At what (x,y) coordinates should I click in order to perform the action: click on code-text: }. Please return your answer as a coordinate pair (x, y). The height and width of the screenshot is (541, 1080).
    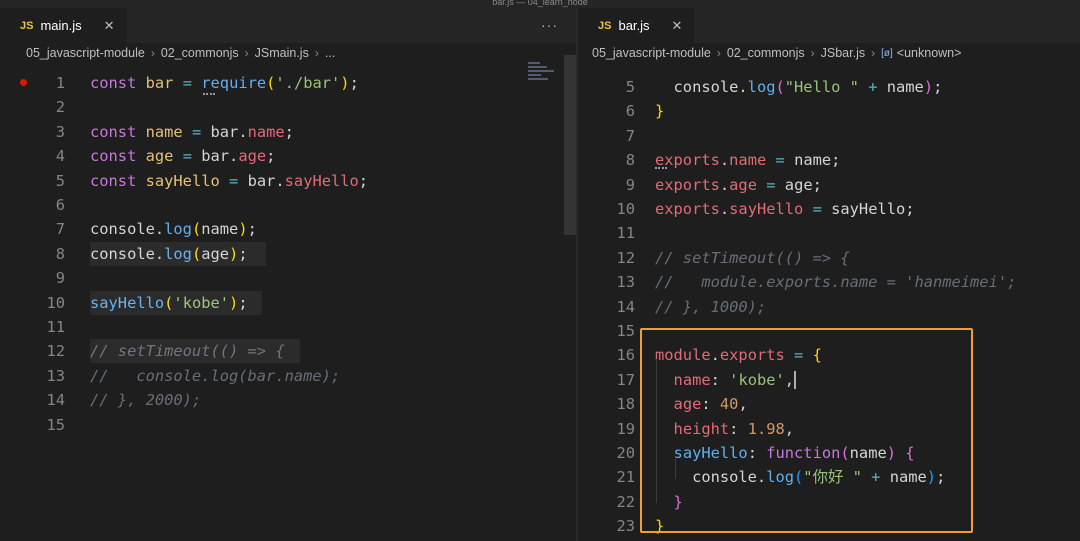
    Looking at the image, I should click on (659, 111).